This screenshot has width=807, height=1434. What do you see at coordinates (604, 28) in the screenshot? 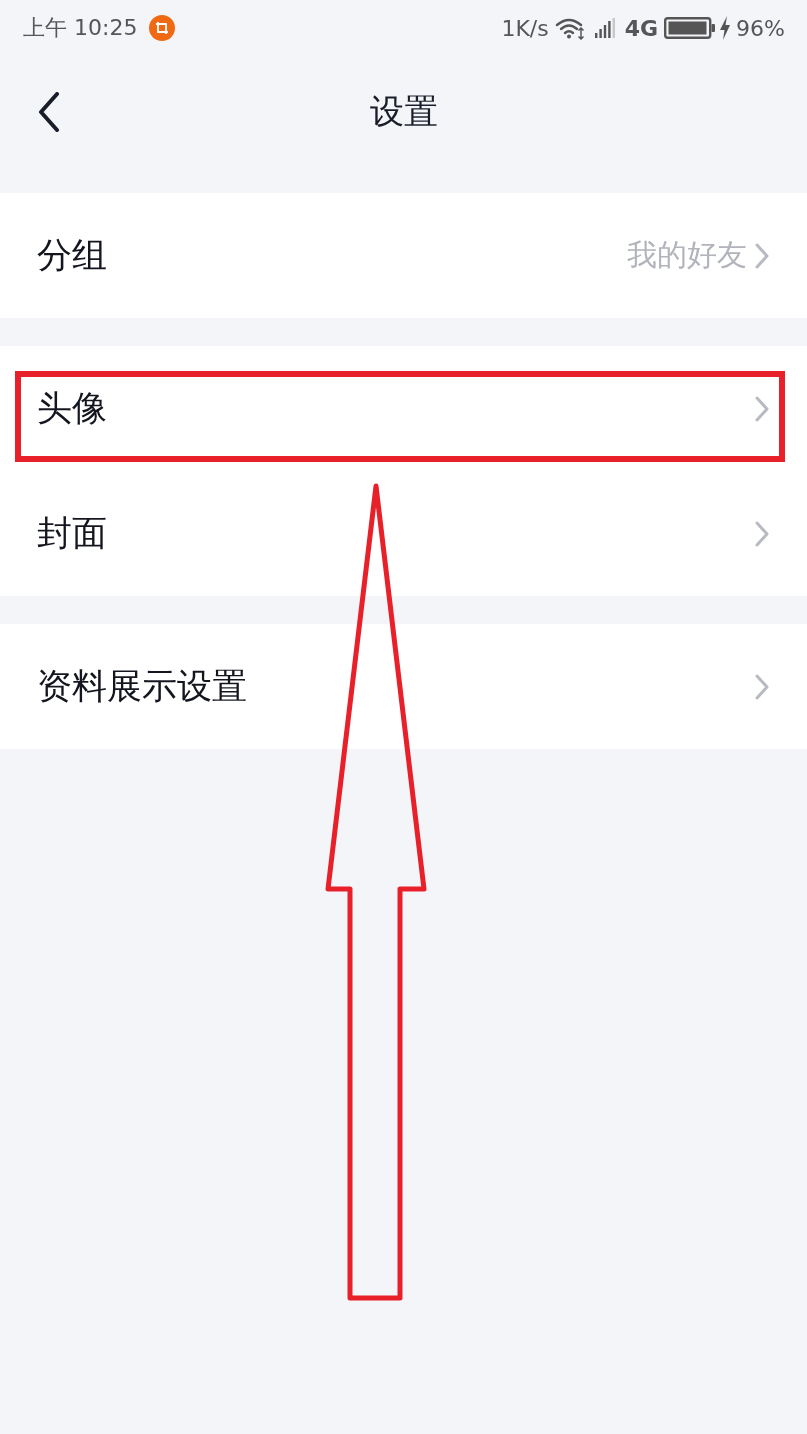
I see `signal-icon` at bounding box center [604, 28].